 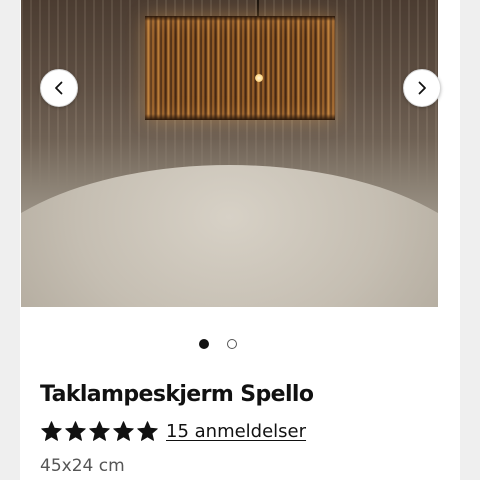 I want to click on reviews-link: 15 anmeldelser, so click(x=236, y=431).